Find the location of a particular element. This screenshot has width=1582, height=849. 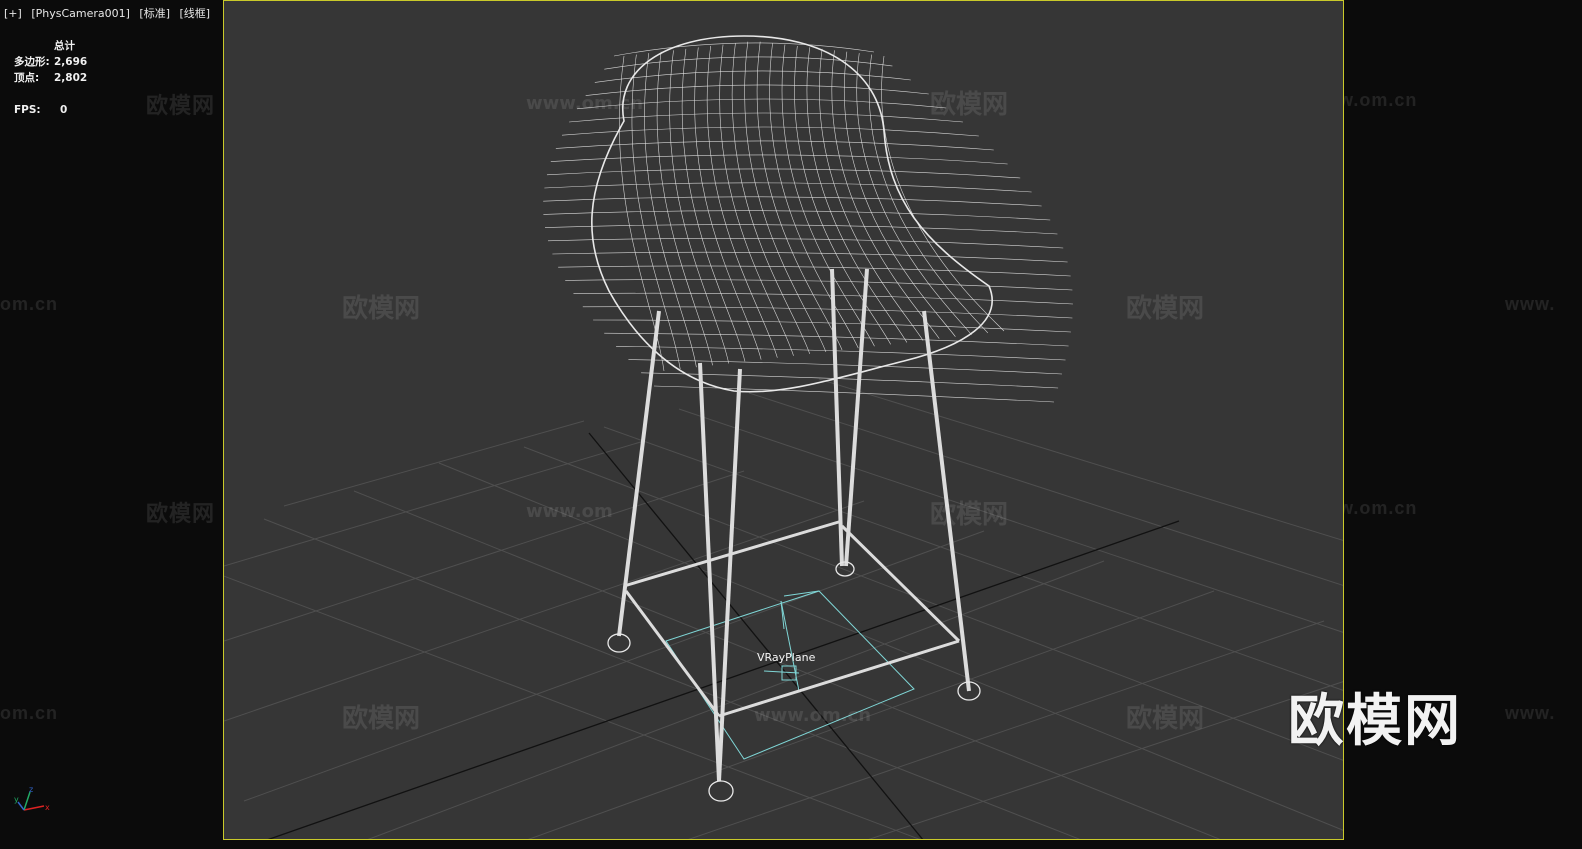

vray-plane-label: VRayPlane is located at coordinates (786, 657).